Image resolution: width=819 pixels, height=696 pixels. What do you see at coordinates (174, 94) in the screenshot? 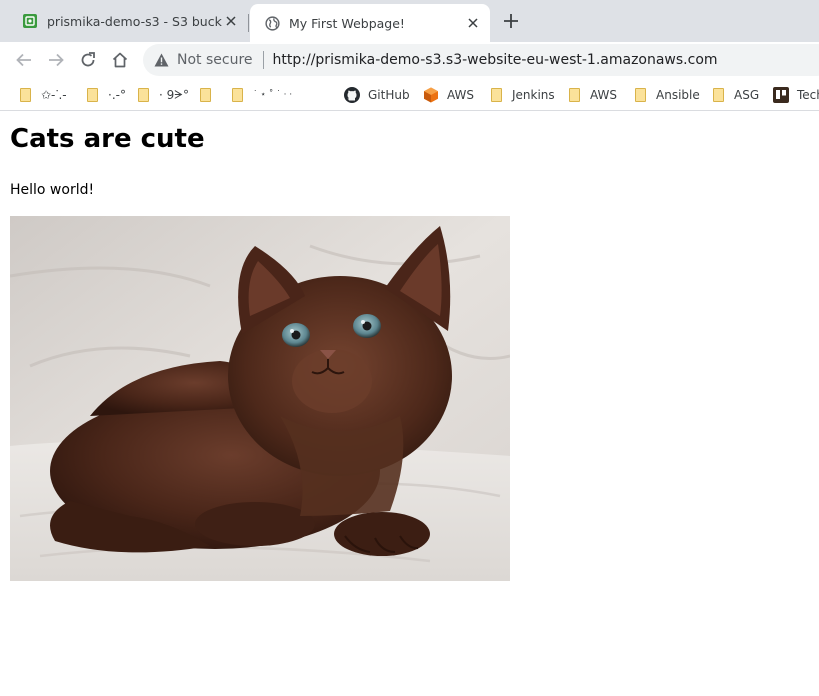
I see `bookmark-label: · 9ᗒ°` at bounding box center [174, 94].